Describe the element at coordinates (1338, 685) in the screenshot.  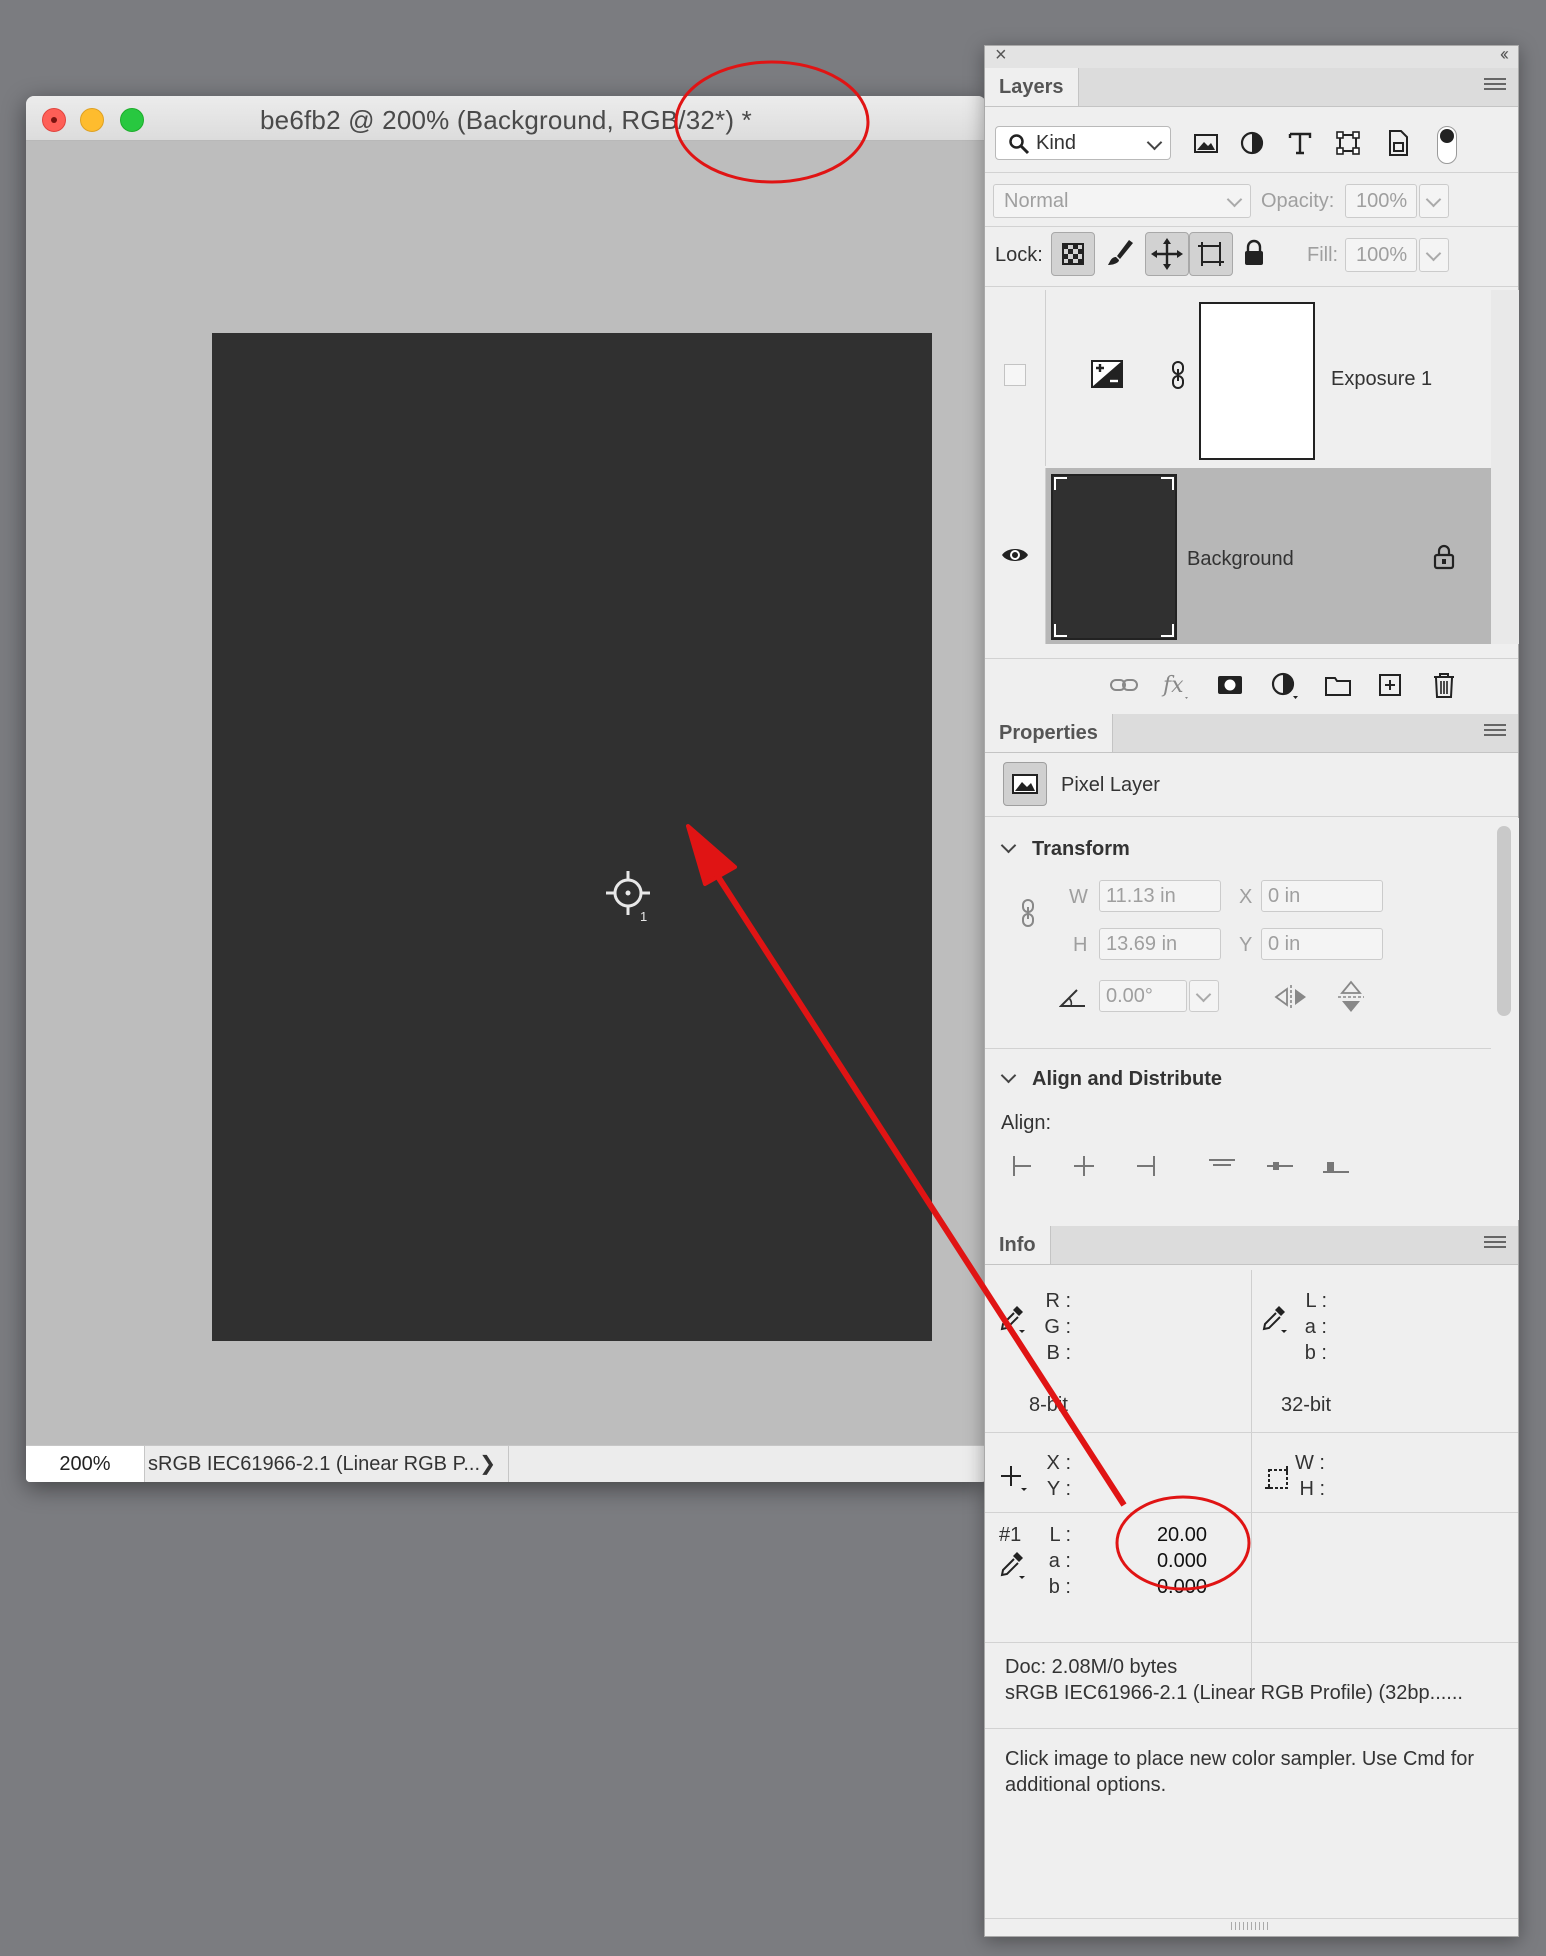
I see `folder-icon` at that location.